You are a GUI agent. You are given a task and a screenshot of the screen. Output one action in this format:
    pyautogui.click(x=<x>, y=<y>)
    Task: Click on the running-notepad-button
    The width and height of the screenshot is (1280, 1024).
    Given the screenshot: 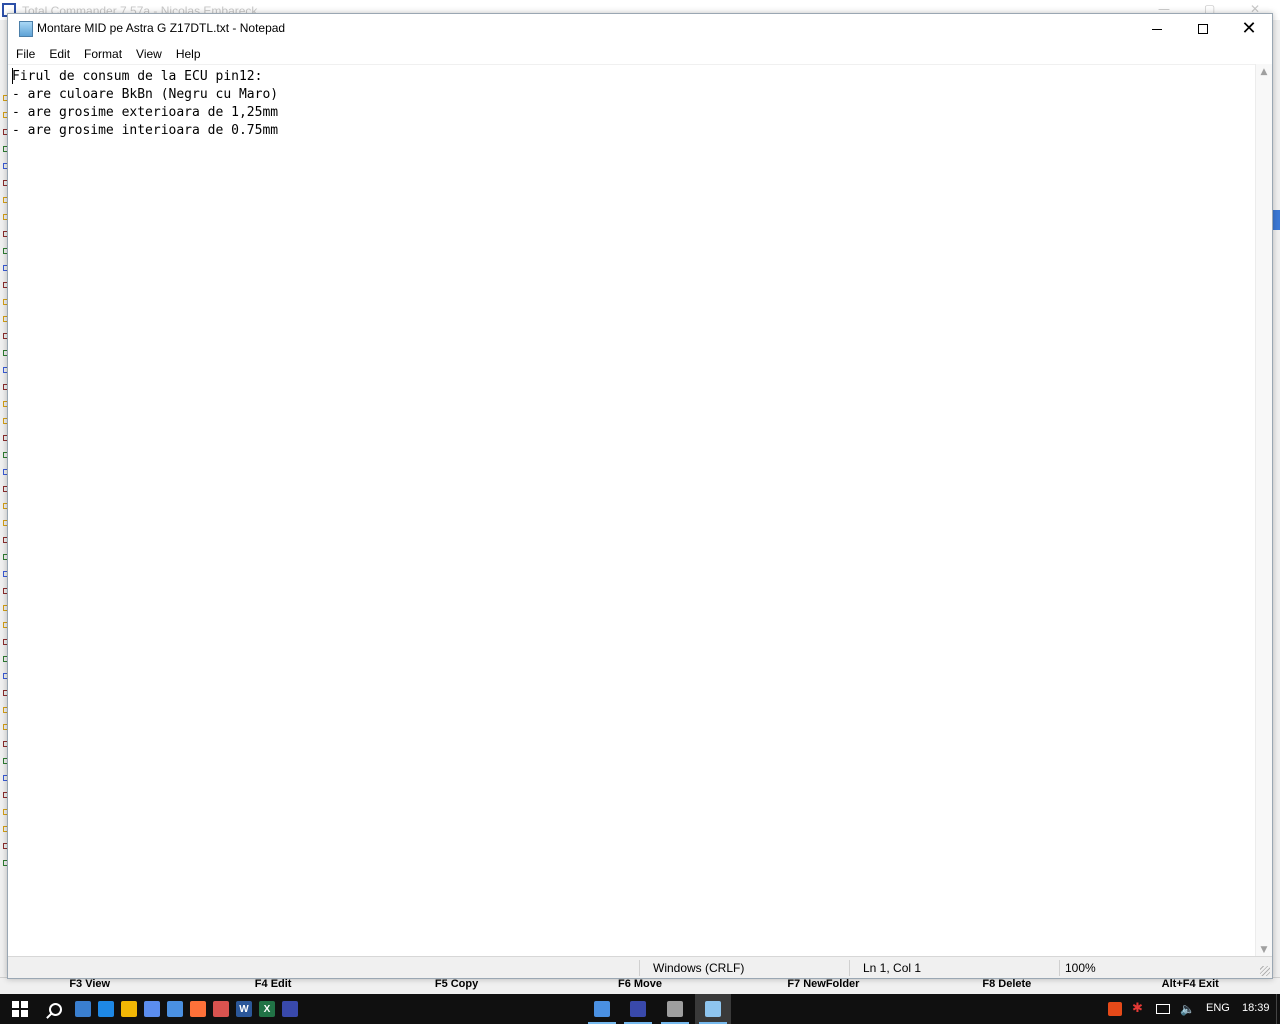 What is the action you would take?
    pyautogui.click(x=713, y=1009)
    